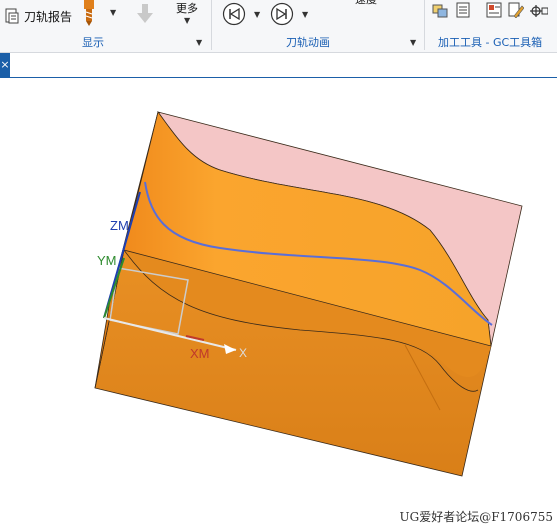 The width and height of the screenshot is (557, 532). Describe the element at coordinates (366, 3) in the screenshot. I see `speed-label: 速度` at that location.